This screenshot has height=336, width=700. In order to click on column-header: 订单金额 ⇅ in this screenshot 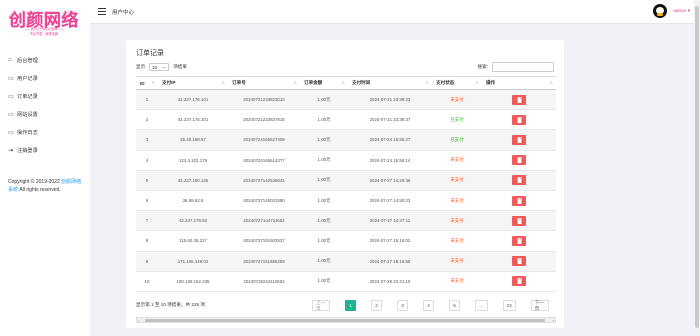, I will do `click(324, 83)`.